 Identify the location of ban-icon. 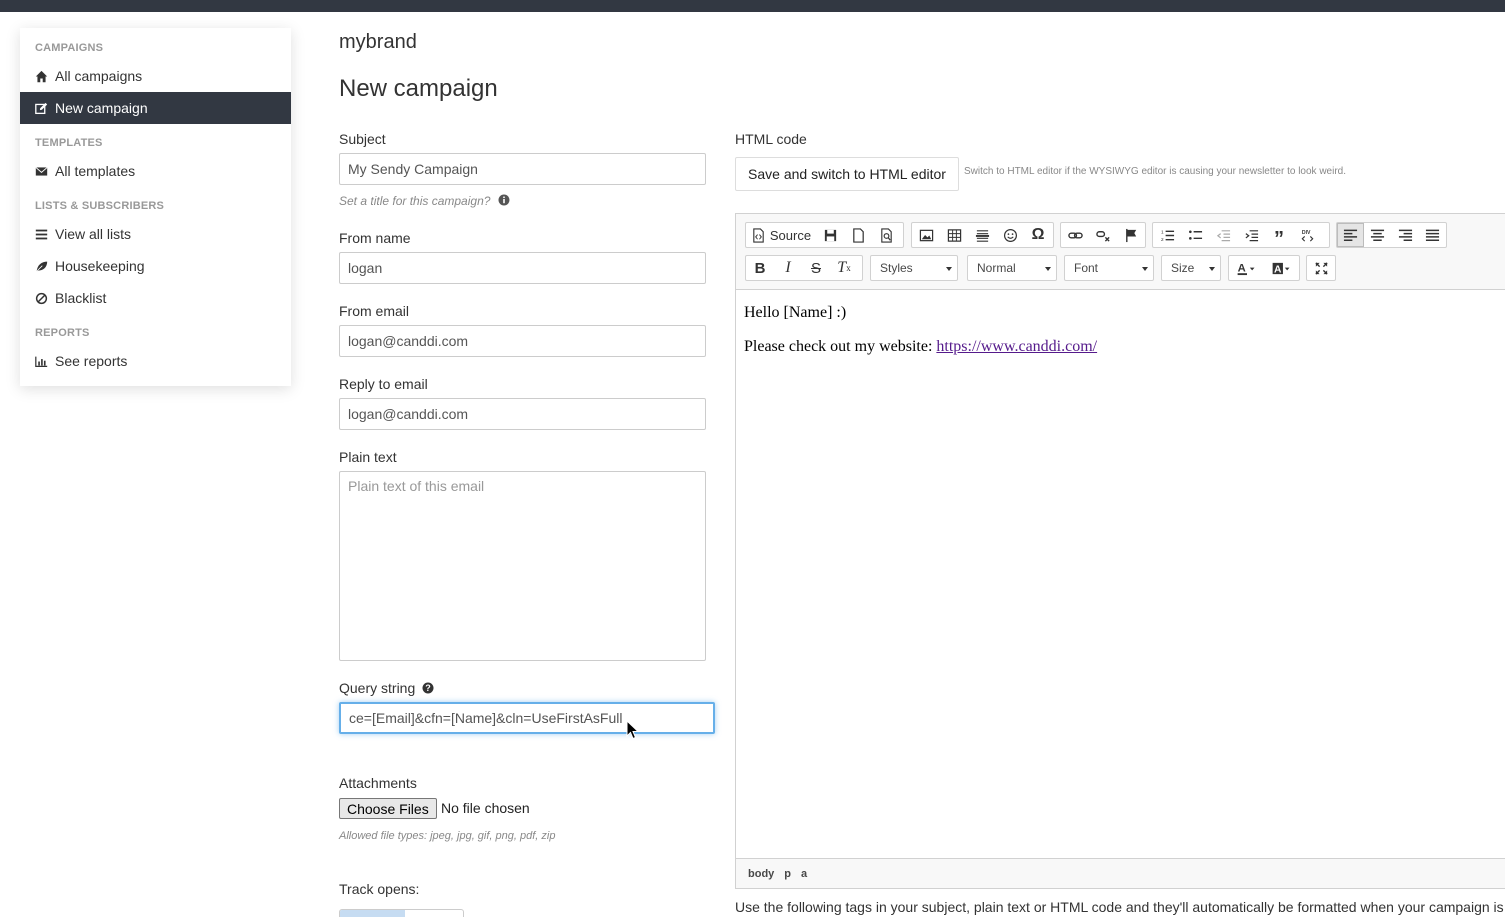
(41, 298).